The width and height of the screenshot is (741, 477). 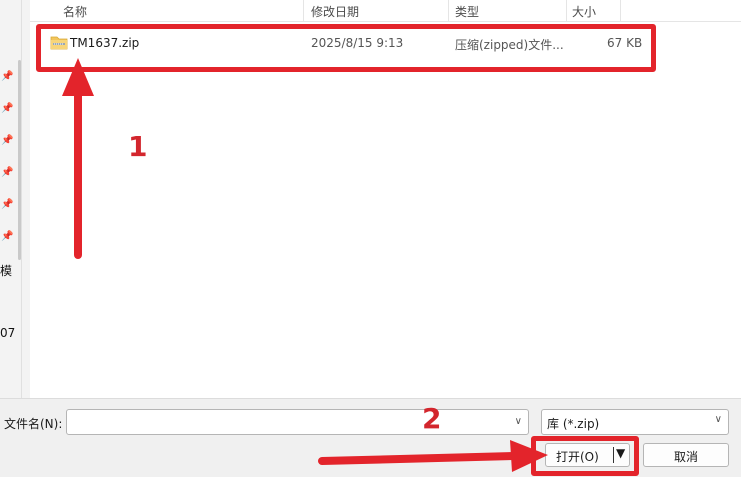 I want to click on step-number-2: 2, so click(x=432, y=418).